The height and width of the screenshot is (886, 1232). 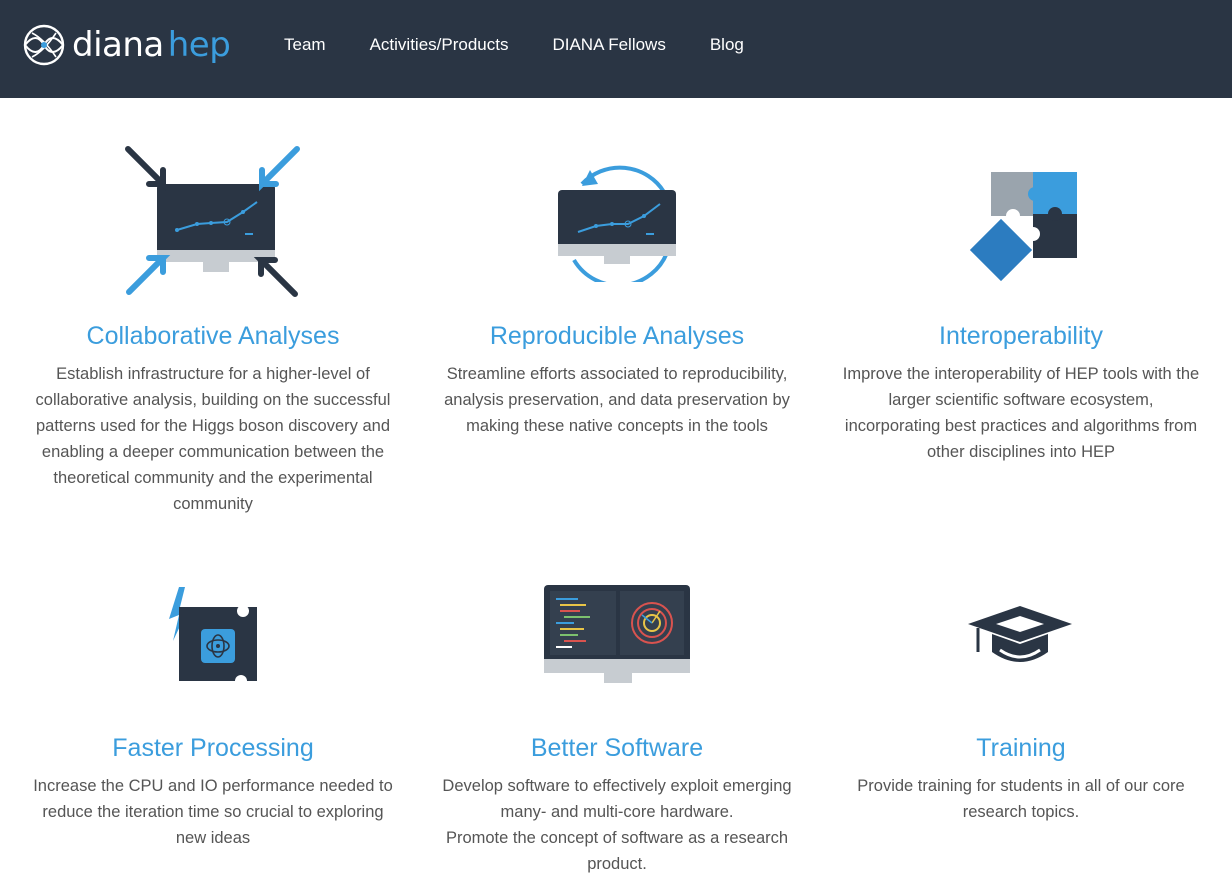 What do you see at coordinates (213, 222) in the screenshot?
I see `collaboration-monitor-icon` at bounding box center [213, 222].